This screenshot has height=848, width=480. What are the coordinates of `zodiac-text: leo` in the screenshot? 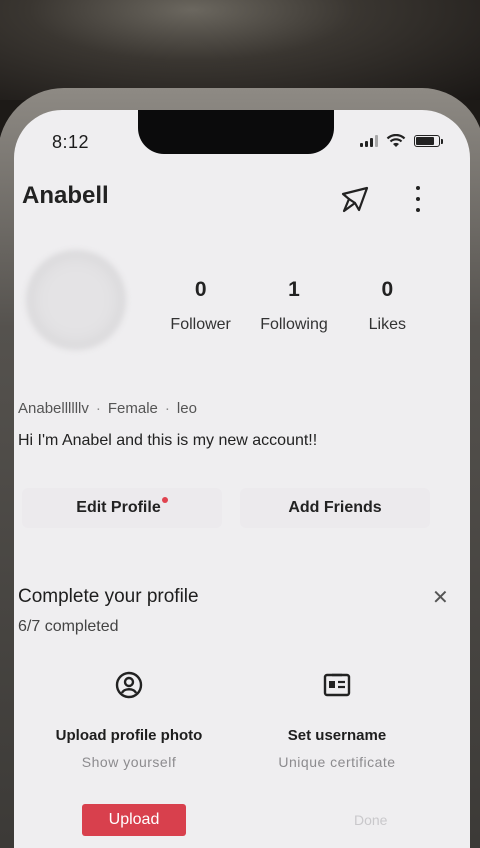 It's located at (186, 408).